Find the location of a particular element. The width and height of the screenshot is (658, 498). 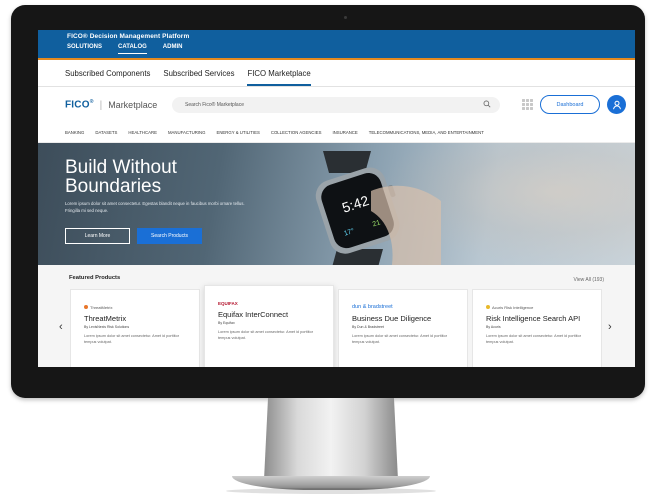

search-icon is located at coordinates (487, 104).